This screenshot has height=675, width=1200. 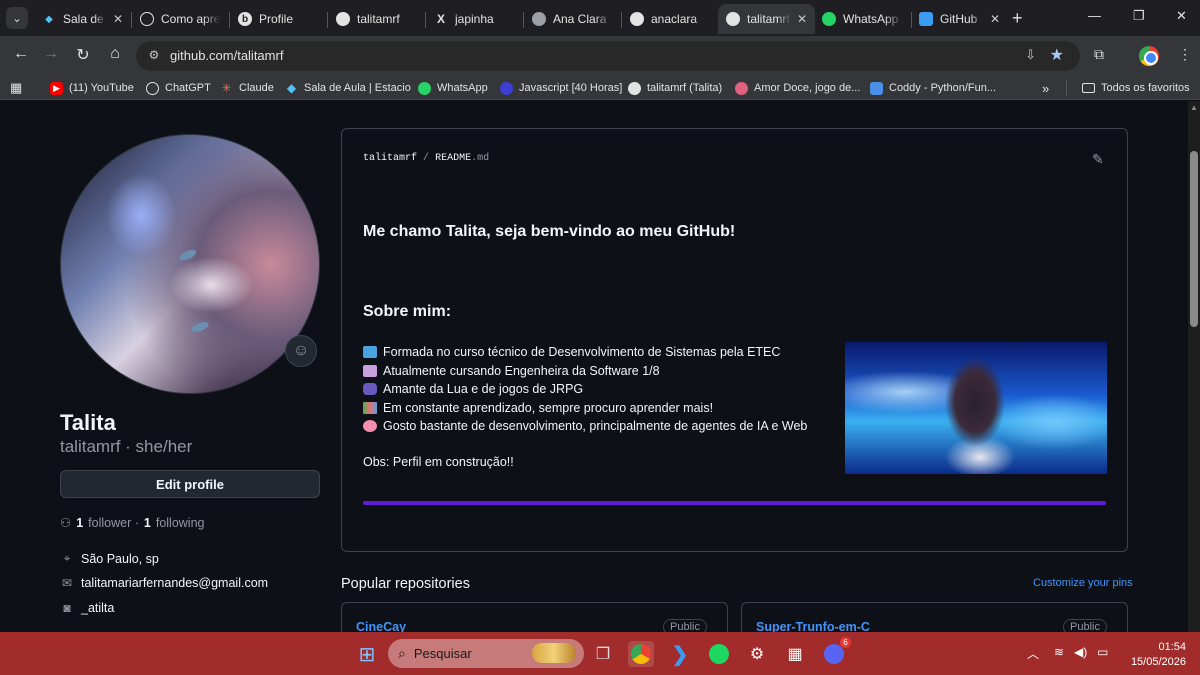 What do you see at coordinates (1033, 653) in the screenshot?
I see `tray-overflow-icon: ︿` at bounding box center [1033, 653].